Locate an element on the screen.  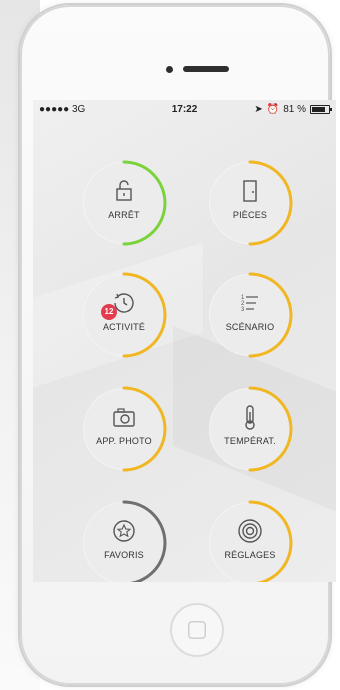
status-right: ➤ ⏰ 81 % is located at coordinates (293, 109).